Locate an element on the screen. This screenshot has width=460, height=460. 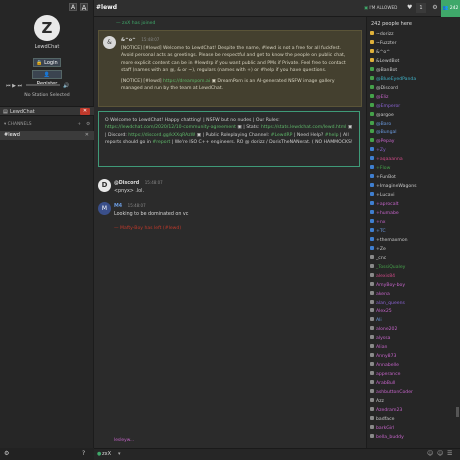
user-name: +nx is located at coordinates (381, 222).